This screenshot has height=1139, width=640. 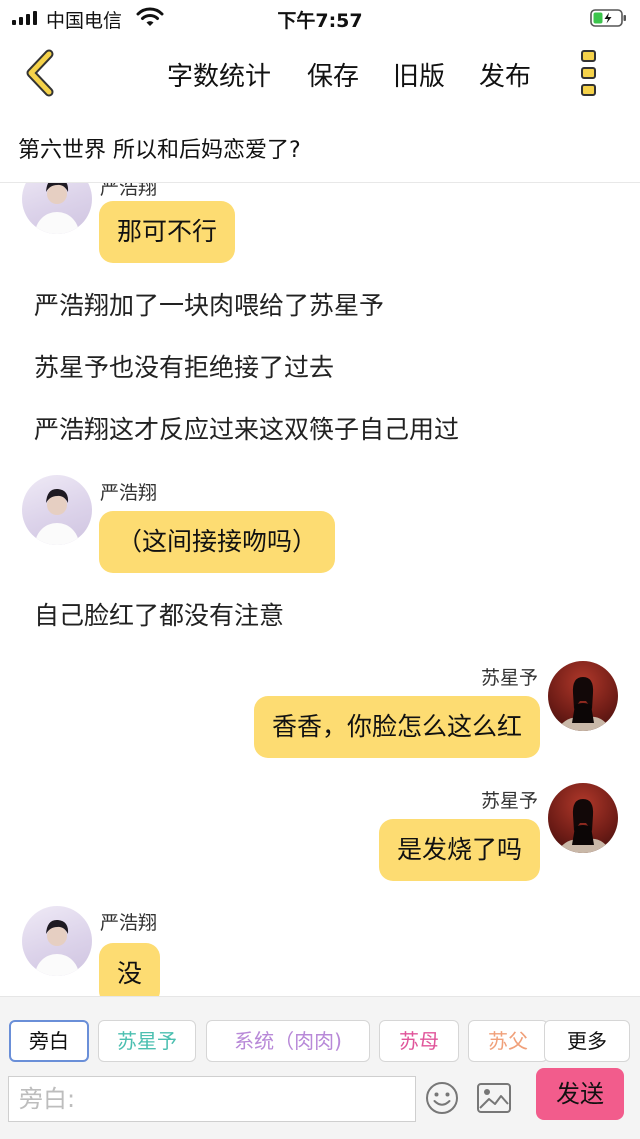 I want to click on publish-button: 发布, so click(x=505, y=74).